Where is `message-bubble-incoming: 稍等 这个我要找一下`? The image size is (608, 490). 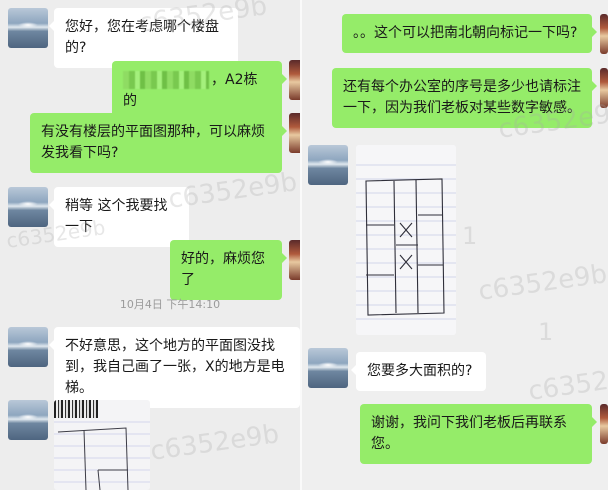 message-bubble-incoming: 稍等 这个我要找一下 is located at coordinates (119, 217).